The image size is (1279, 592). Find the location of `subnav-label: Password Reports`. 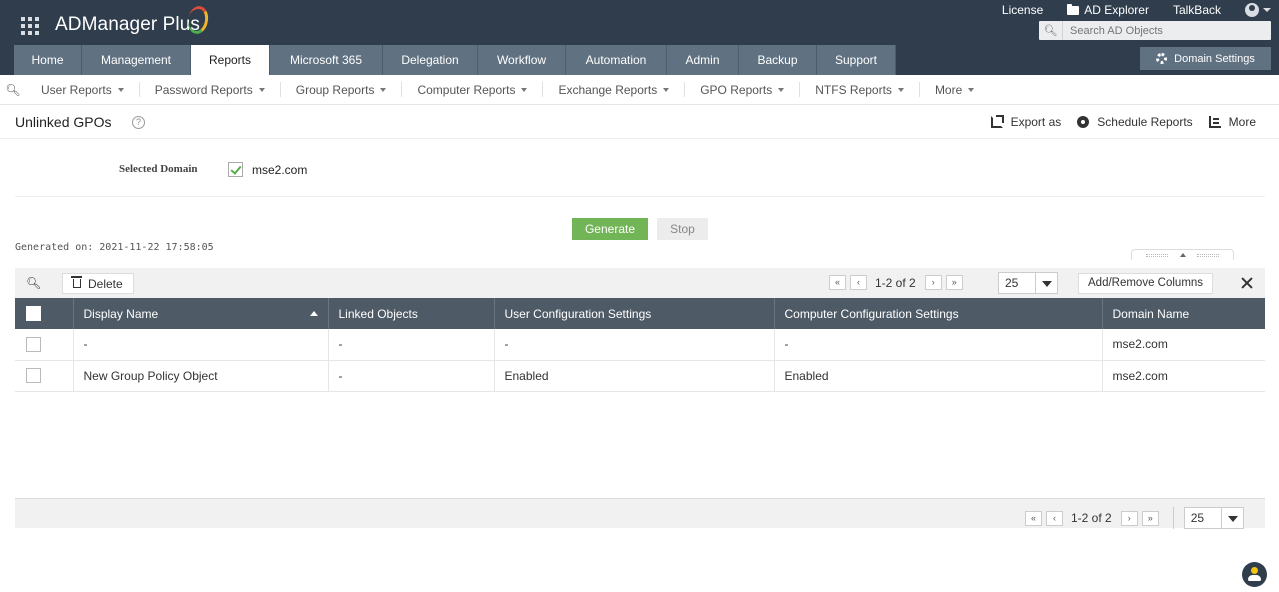

subnav-label: Password Reports is located at coordinates (203, 89).